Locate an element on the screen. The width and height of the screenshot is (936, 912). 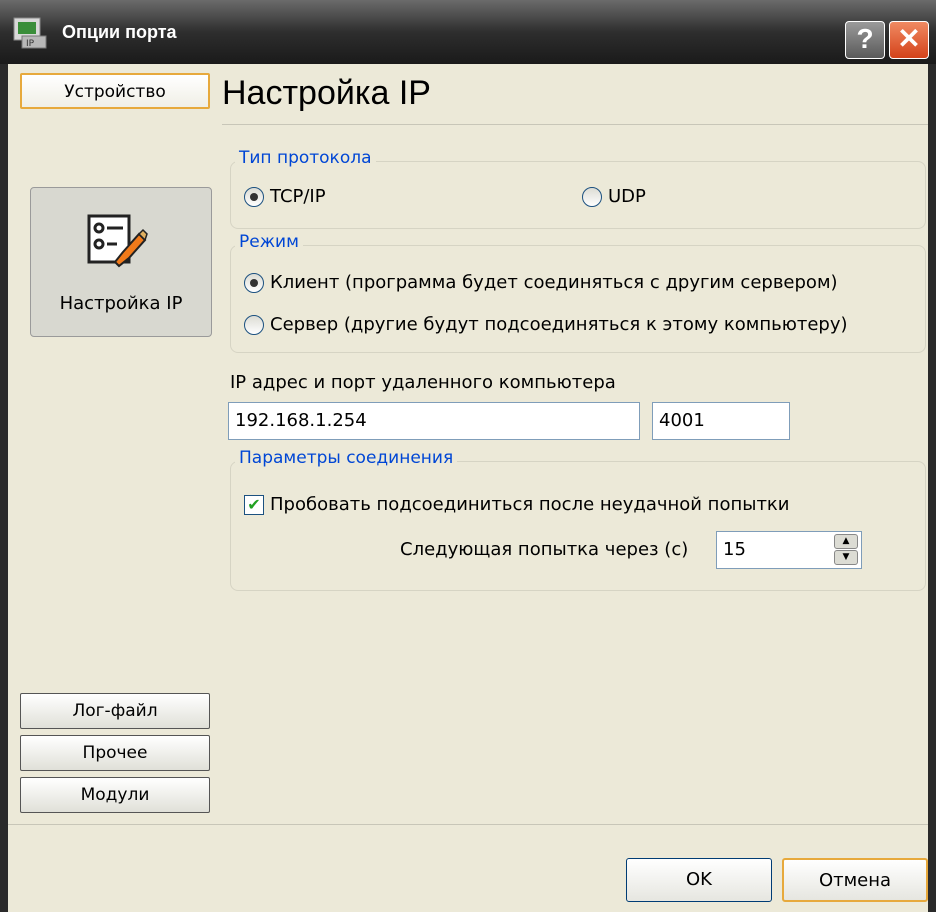
title-bar: IP Опции порта ? ✕ is located at coordinates (468, 32).